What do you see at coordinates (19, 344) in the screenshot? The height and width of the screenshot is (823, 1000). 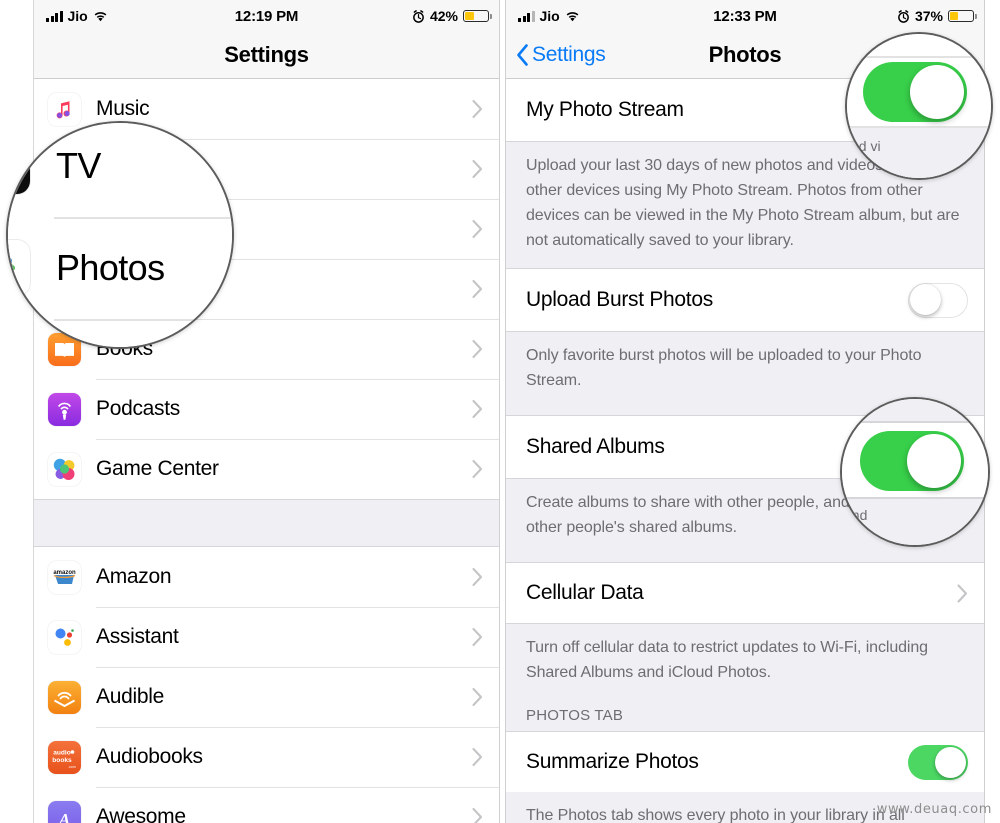 I see `camera-app-icon` at bounding box center [19, 344].